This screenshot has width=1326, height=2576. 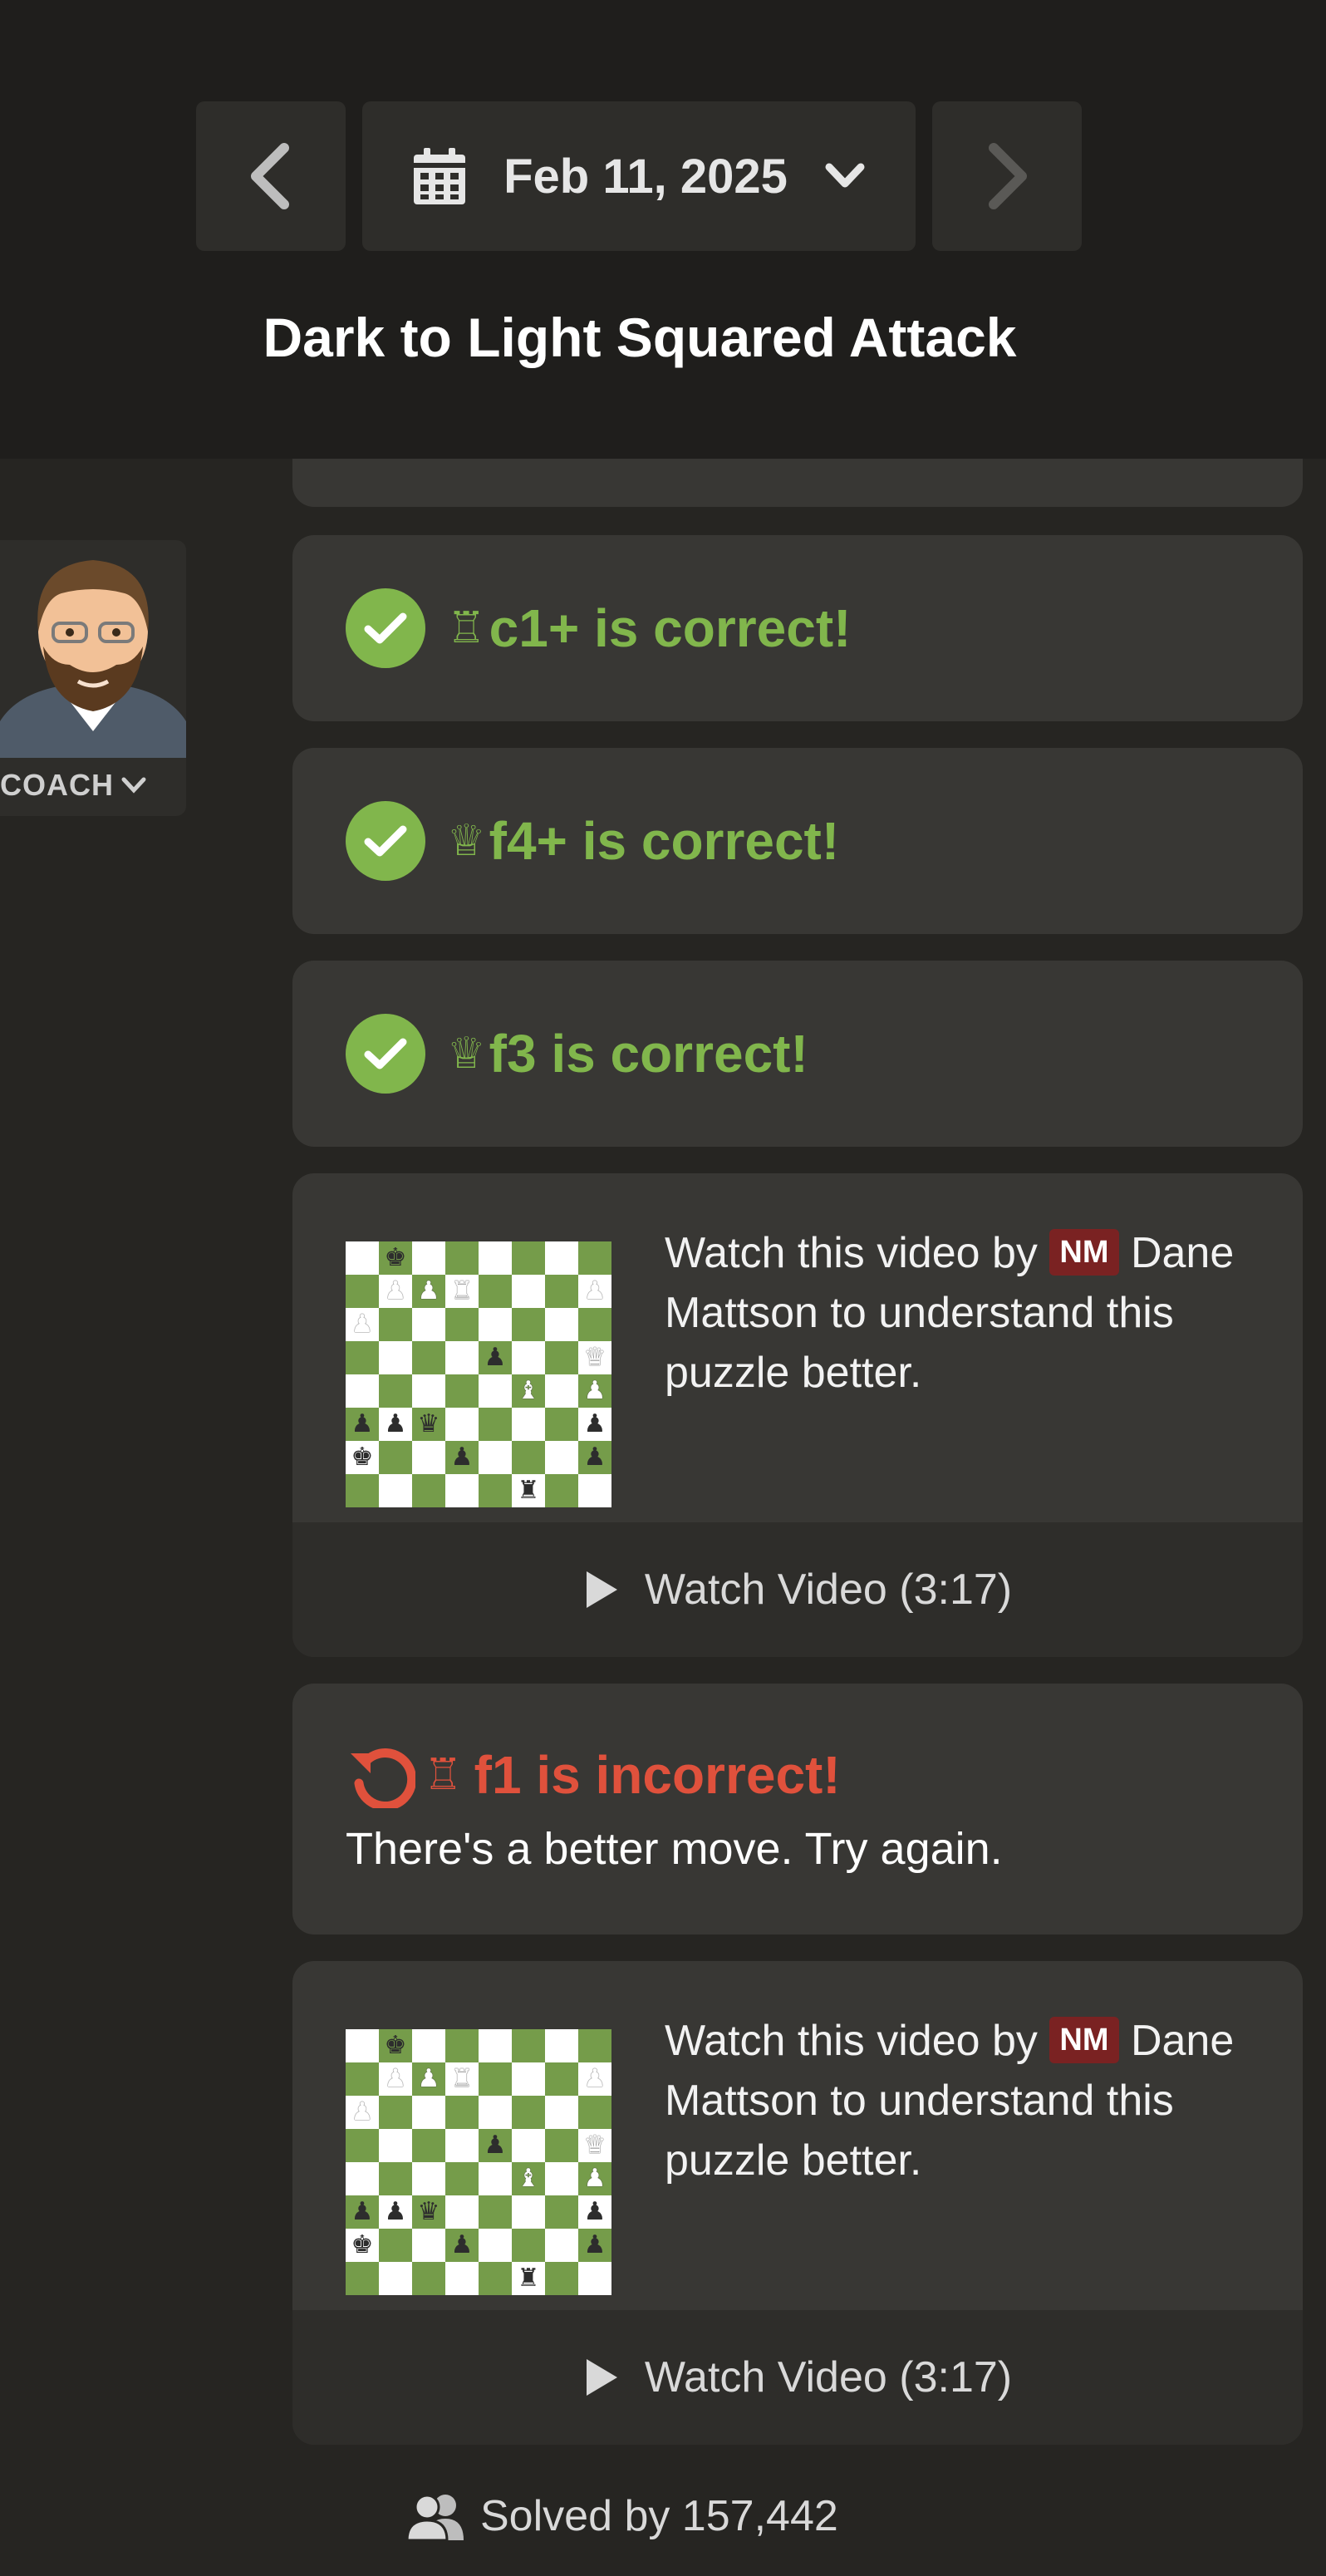 I want to click on next-day-button, so click(x=1007, y=176).